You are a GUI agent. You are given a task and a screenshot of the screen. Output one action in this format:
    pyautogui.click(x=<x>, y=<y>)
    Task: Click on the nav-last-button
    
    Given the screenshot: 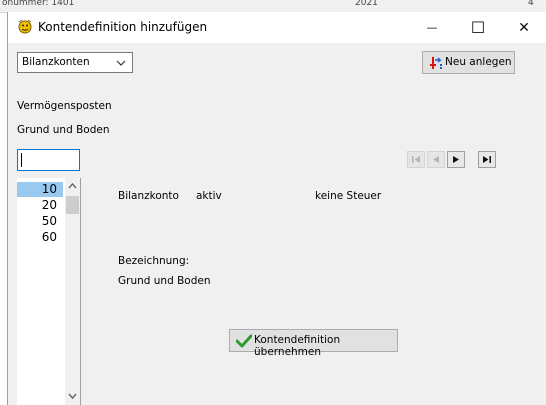 What is the action you would take?
    pyautogui.click(x=487, y=159)
    